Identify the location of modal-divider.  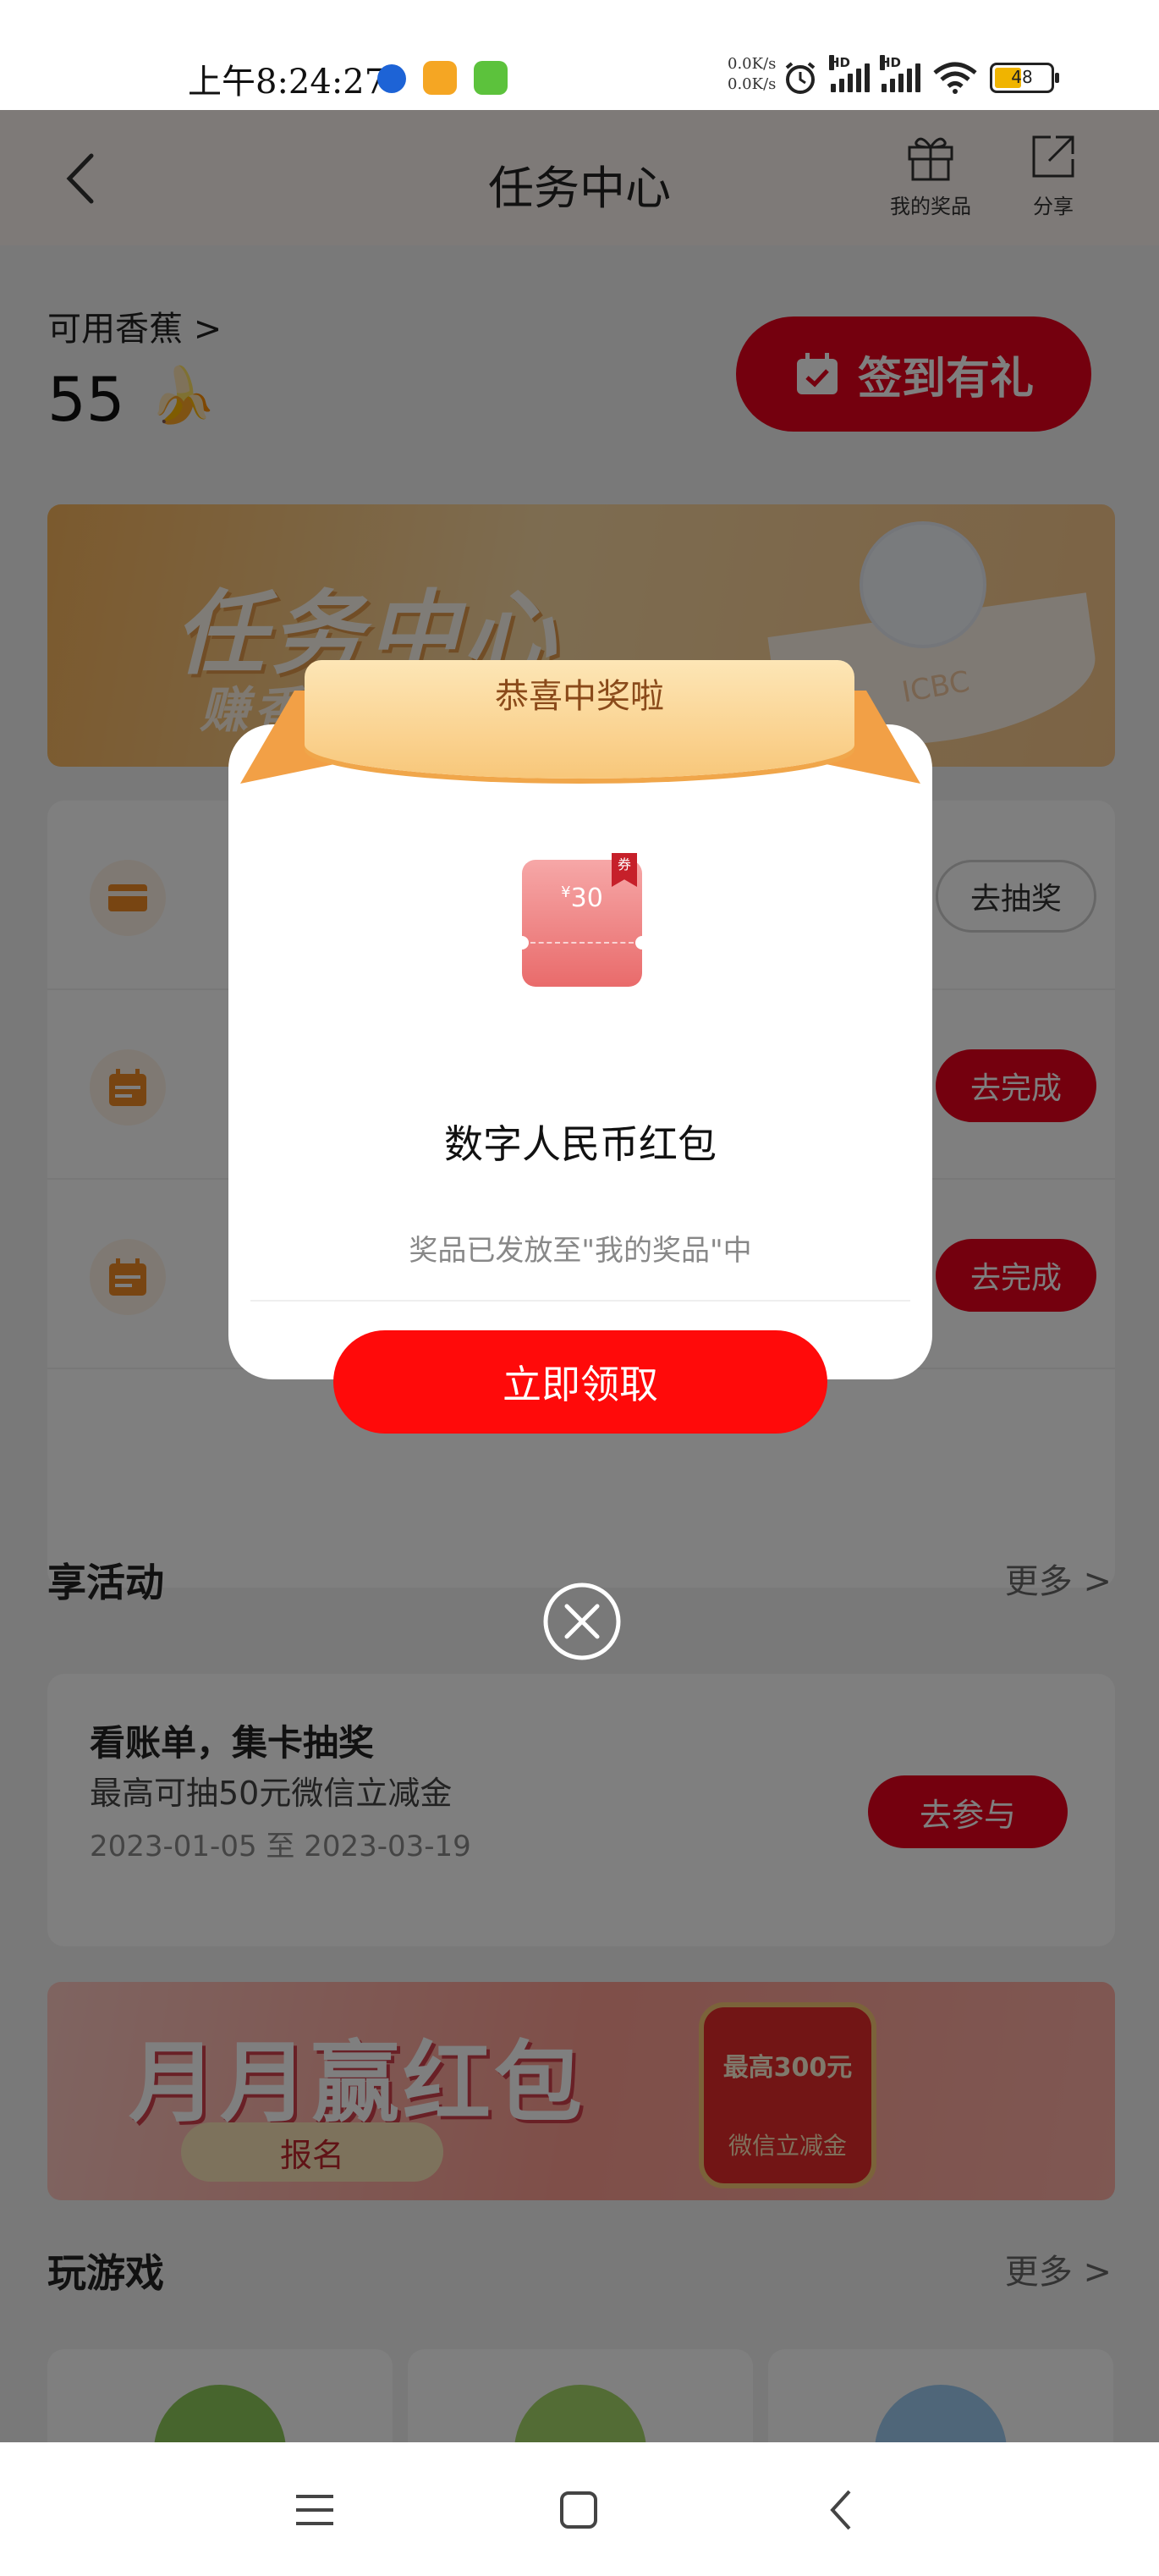
(580, 1301).